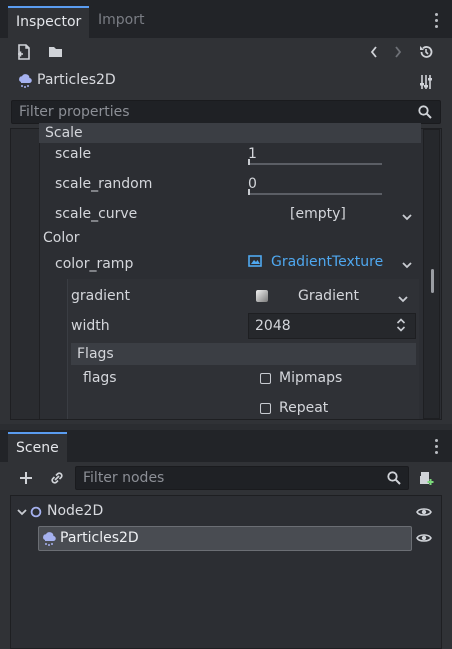 The width and height of the screenshot is (452, 649). Describe the element at coordinates (36, 512) in the screenshot. I see `node2d-icon` at that location.